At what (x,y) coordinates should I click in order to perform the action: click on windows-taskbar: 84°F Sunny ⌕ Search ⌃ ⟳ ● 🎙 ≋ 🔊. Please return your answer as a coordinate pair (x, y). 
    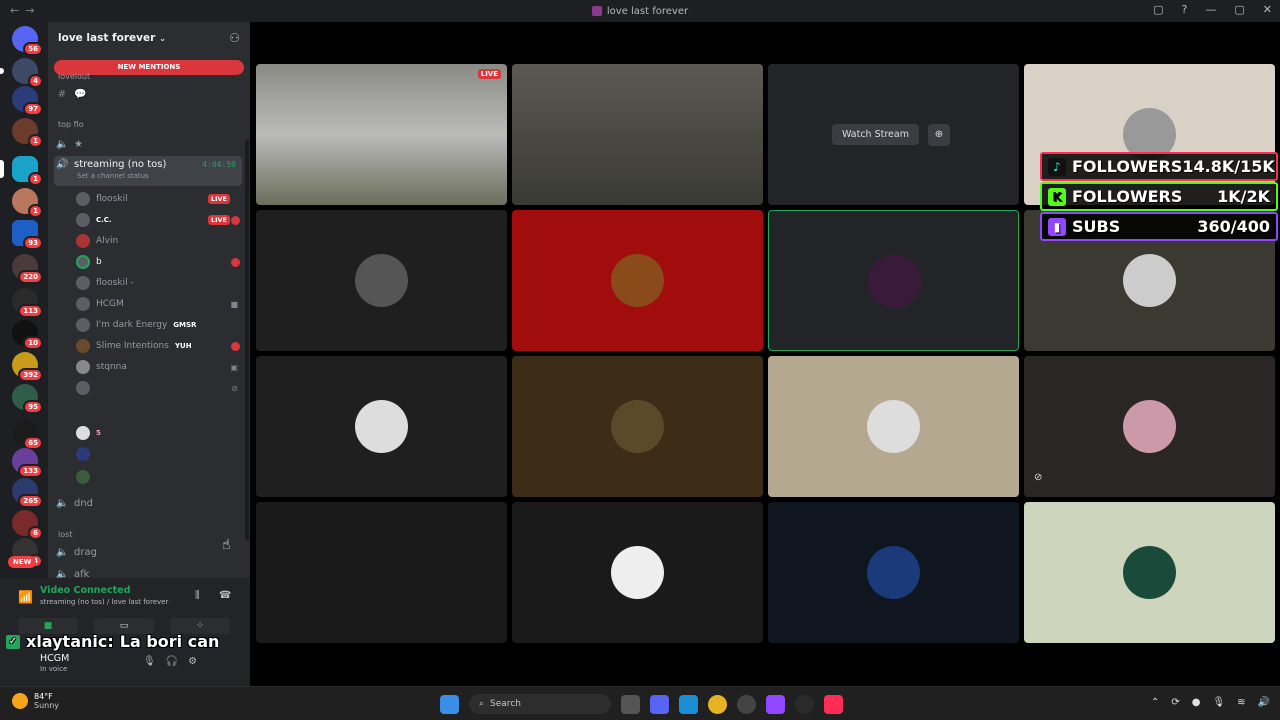
    Looking at the image, I should click on (640, 703).